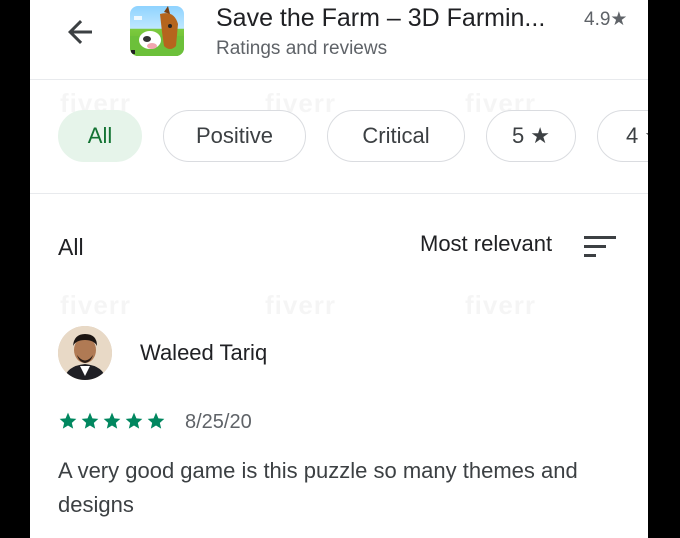 The width and height of the screenshot is (680, 538). What do you see at coordinates (302, 48) in the screenshot?
I see `page-subtitle: Ratings and reviews` at bounding box center [302, 48].